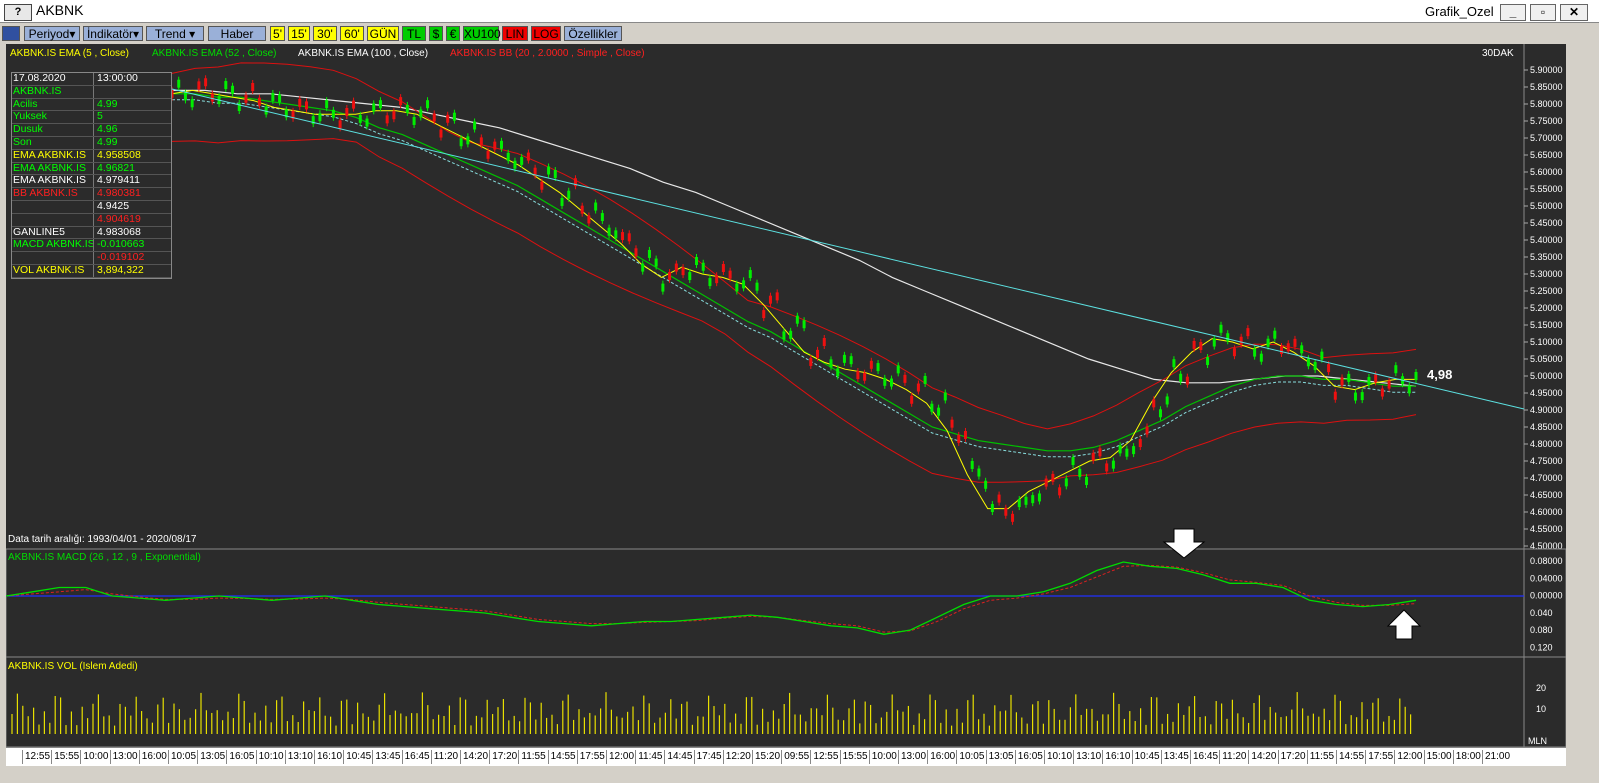 The image size is (1599, 783). Describe the element at coordinates (237, 33) in the screenshot. I see `news-button: Haber` at that location.